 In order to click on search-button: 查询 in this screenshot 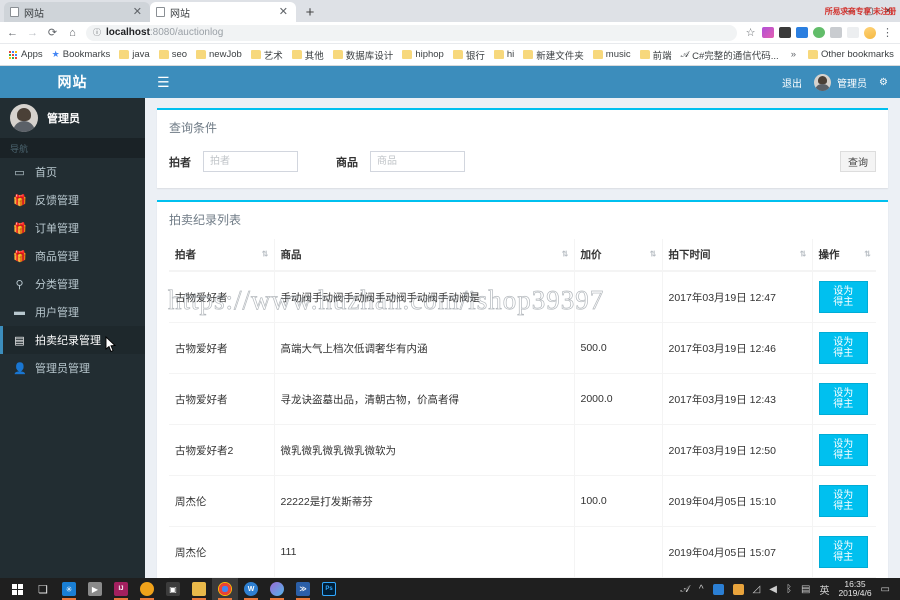, I will do `click(858, 161)`.